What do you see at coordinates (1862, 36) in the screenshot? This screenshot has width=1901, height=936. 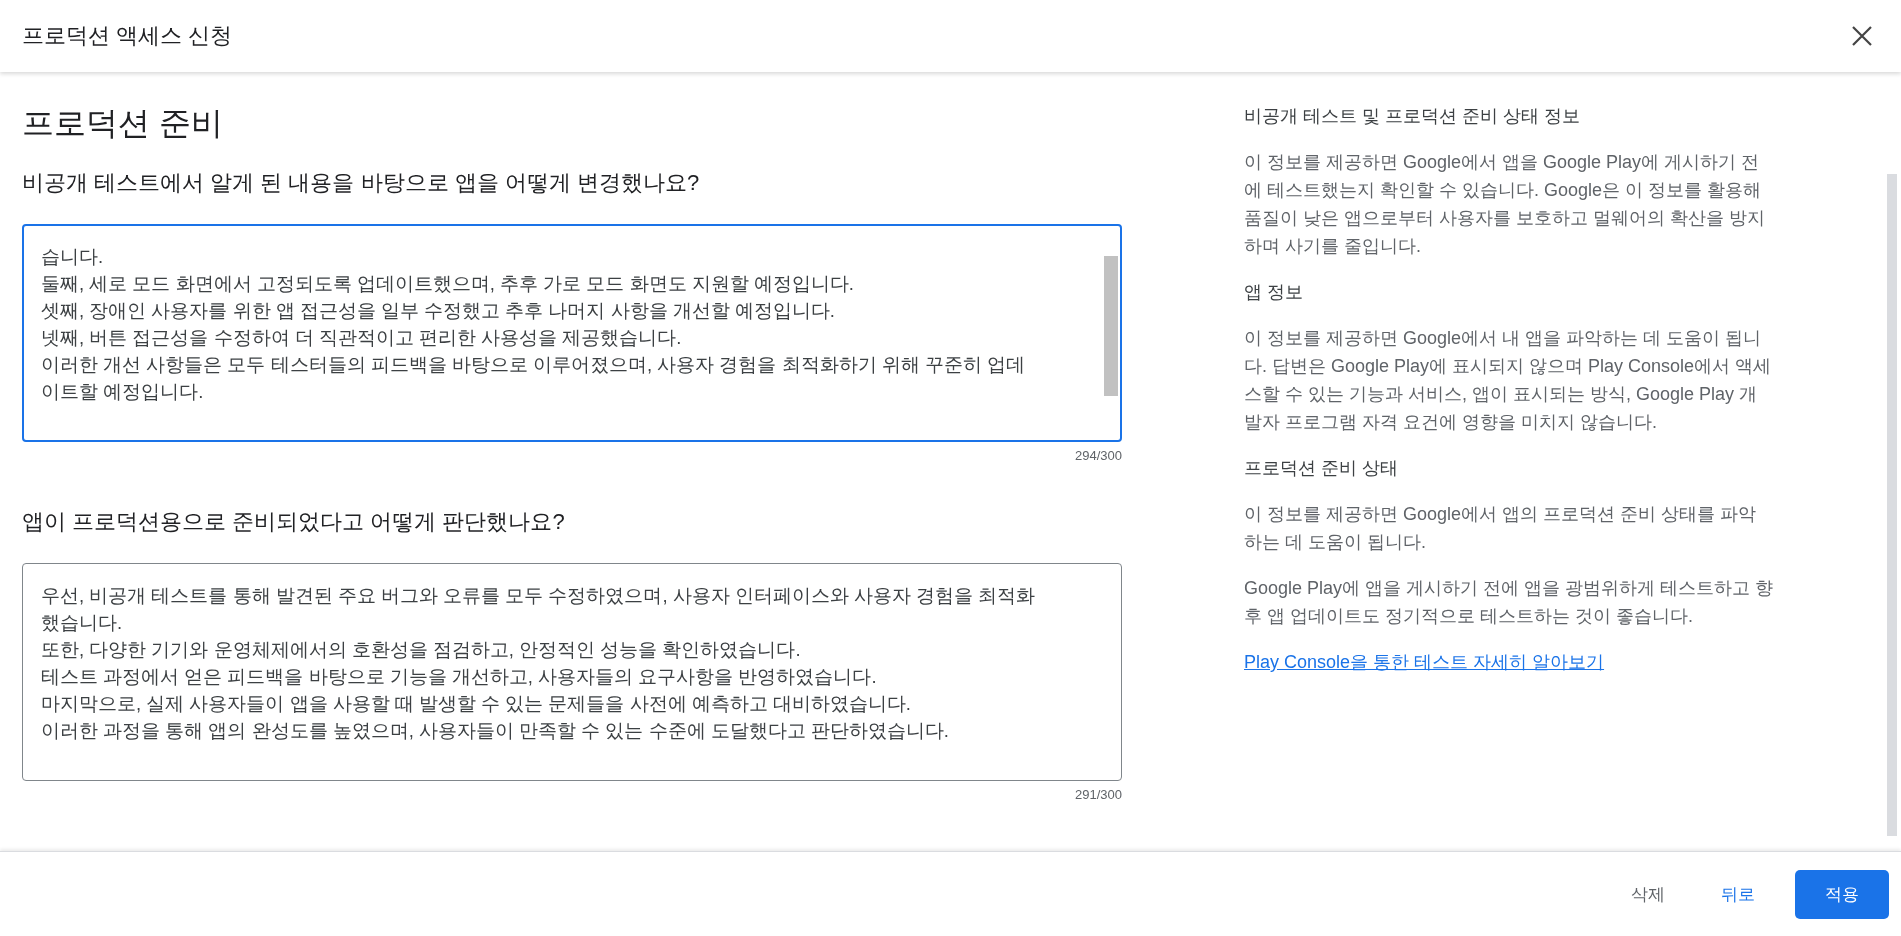 I see `close-icon` at bounding box center [1862, 36].